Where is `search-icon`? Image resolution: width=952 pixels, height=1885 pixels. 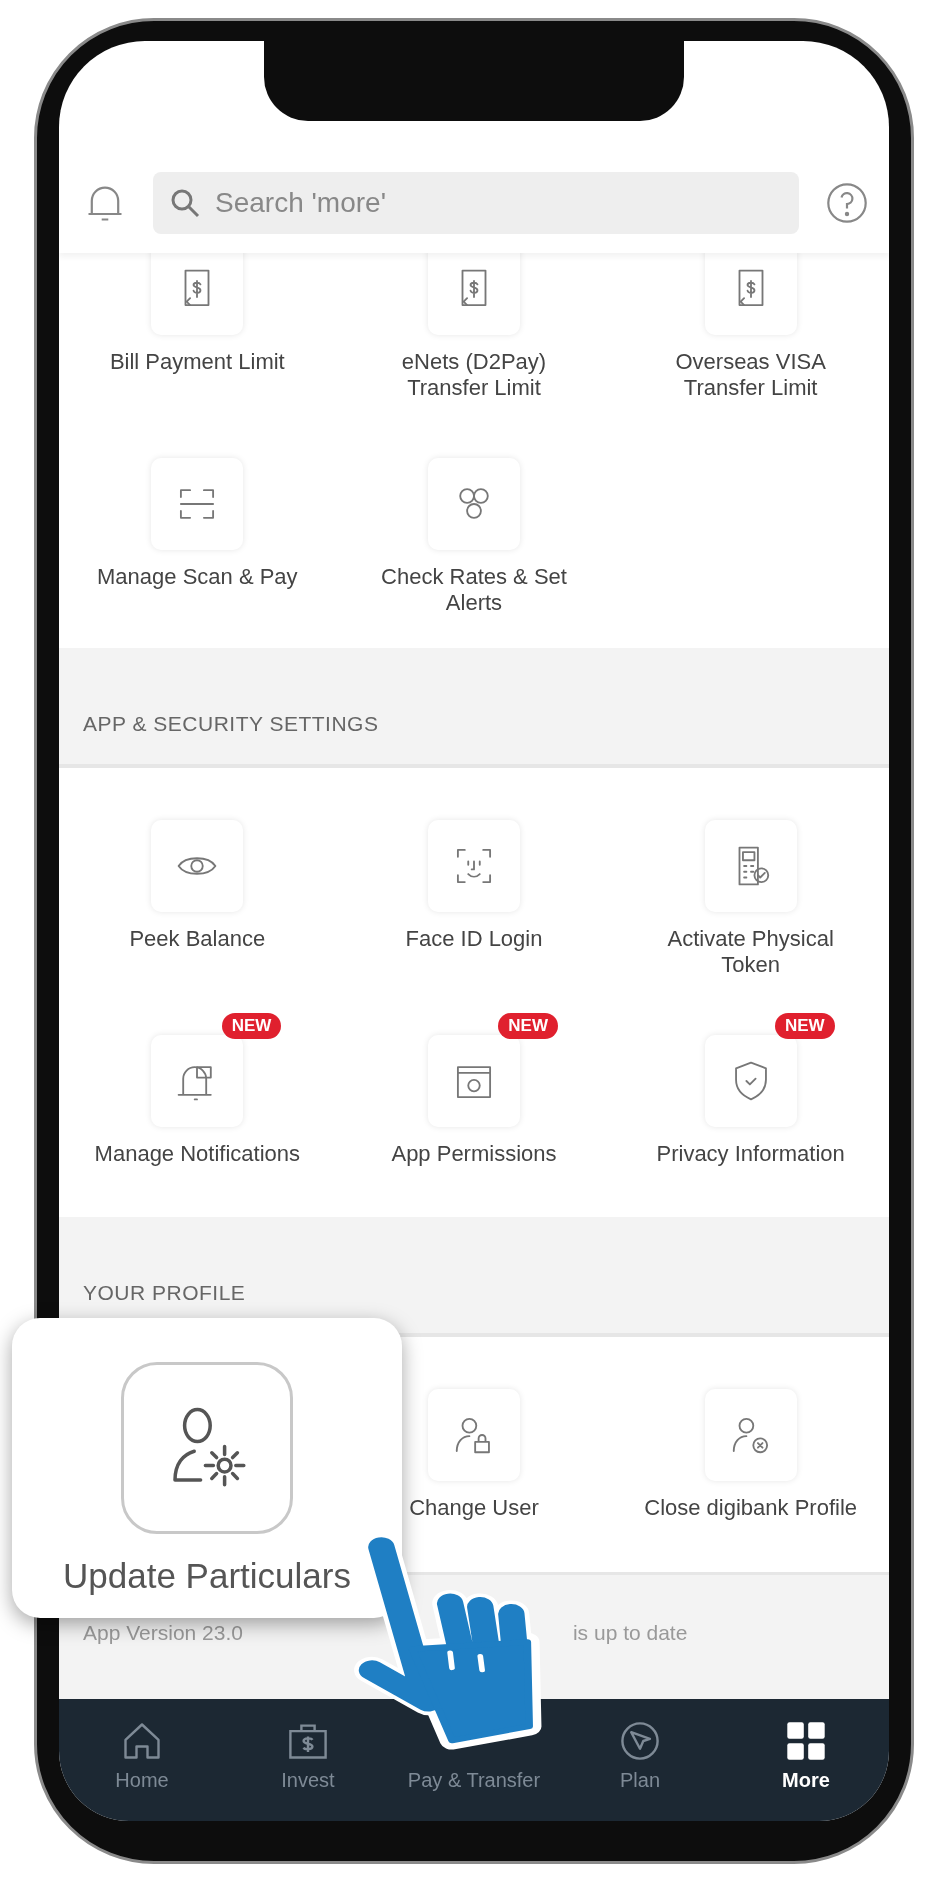
search-icon is located at coordinates (185, 203).